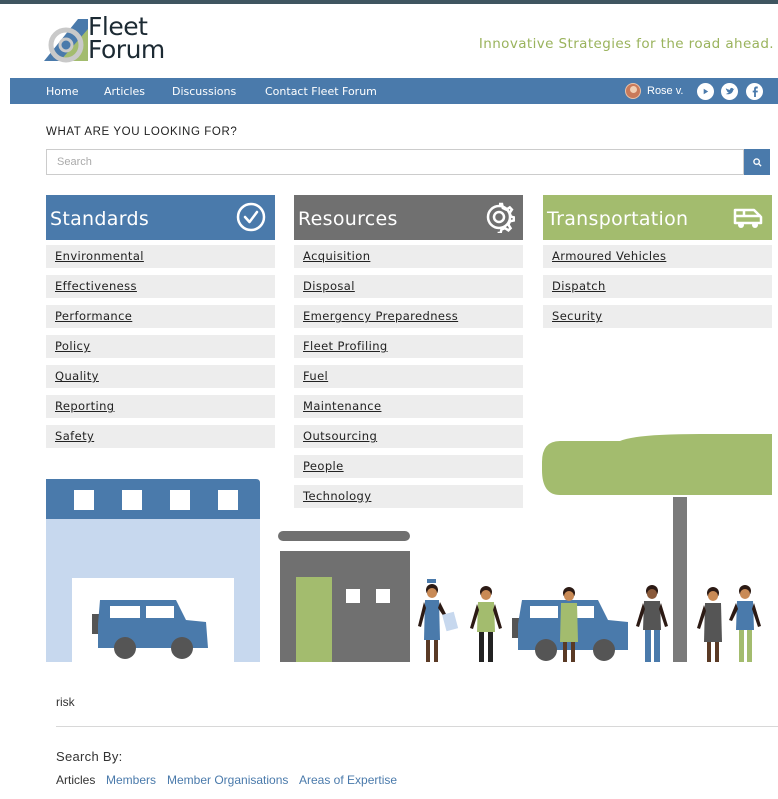 This screenshot has width=778, height=799. Describe the element at coordinates (500, 217) in the screenshot. I see `gear-icon` at that location.